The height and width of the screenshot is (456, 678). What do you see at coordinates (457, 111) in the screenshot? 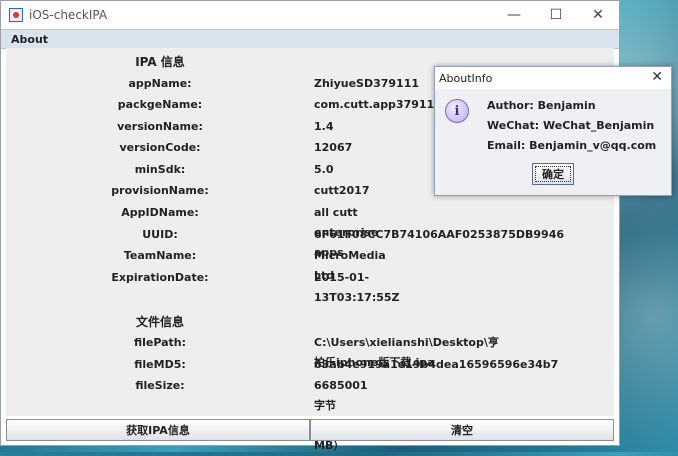
I see `info-icon: i` at bounding box center [457, 111].